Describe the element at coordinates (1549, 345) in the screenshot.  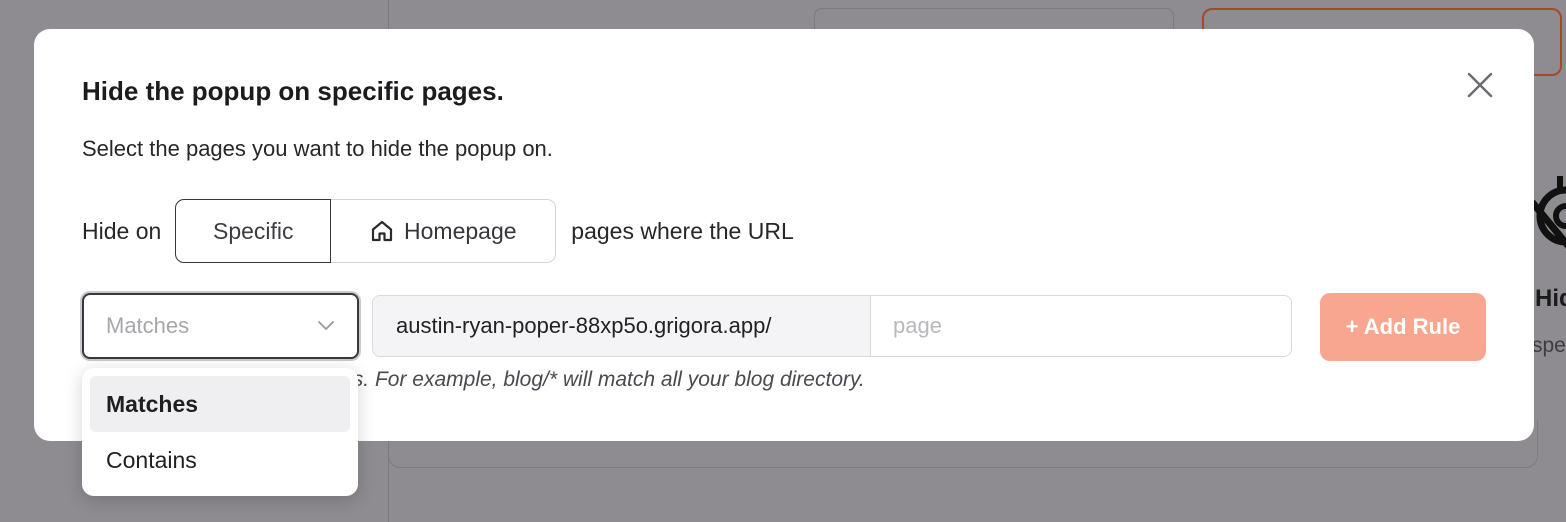
I see `background-card-subtitle: spe` at that location.